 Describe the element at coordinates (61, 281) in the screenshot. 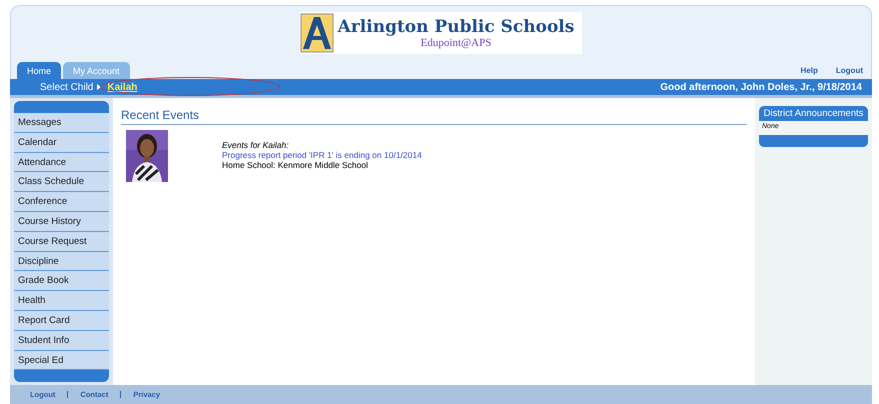

I see `sidebar-item: Grade Book` at that location.